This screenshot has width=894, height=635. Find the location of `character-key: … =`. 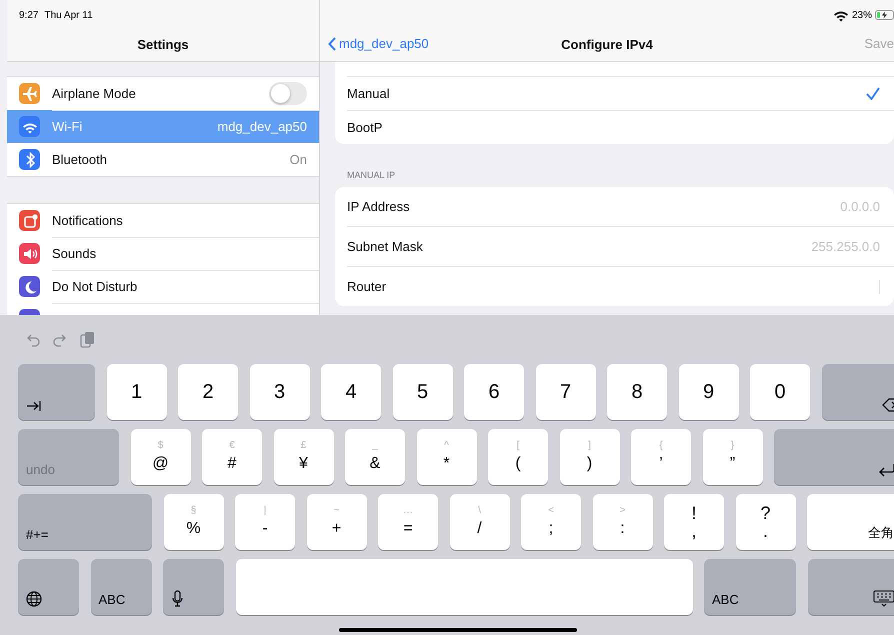

character-key: … = is located at coordinates (408, 522).